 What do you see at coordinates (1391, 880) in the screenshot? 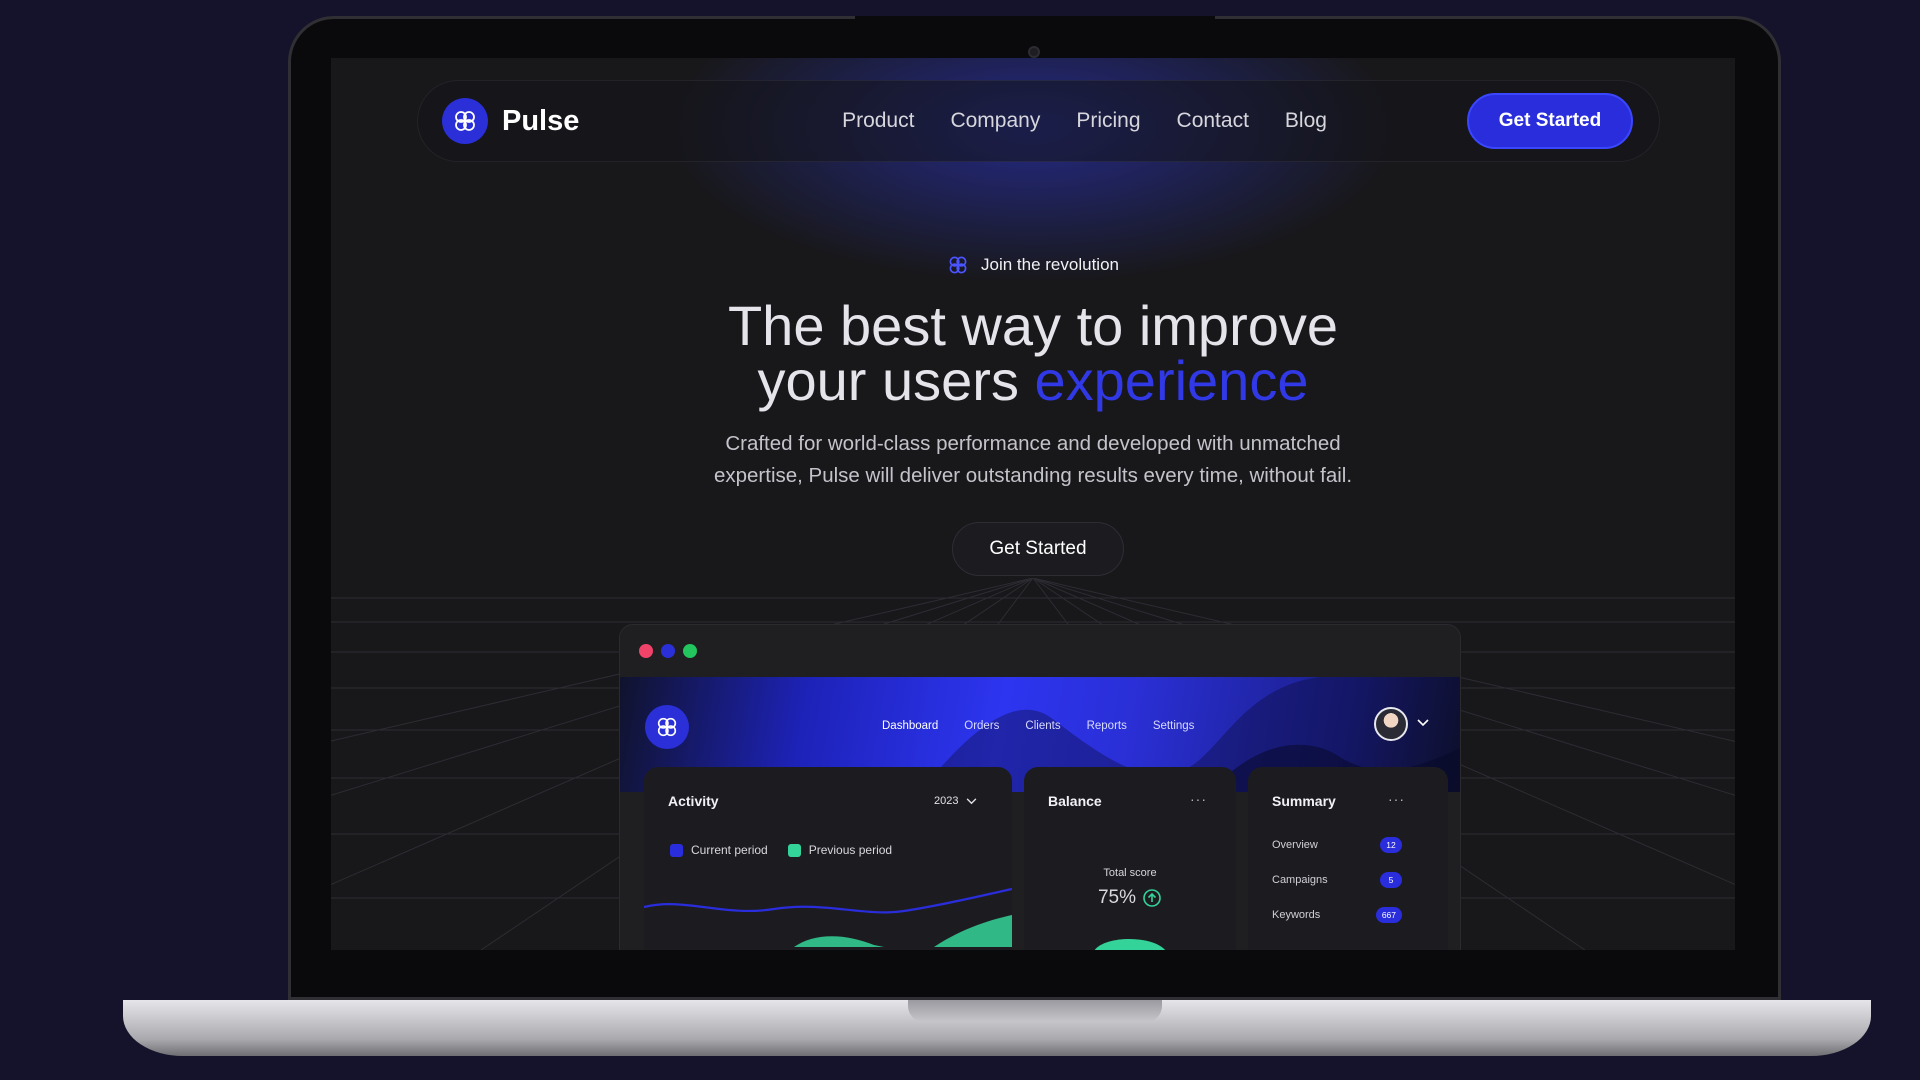
I see `count-badge: 5` at bounding box center [1391, 880].